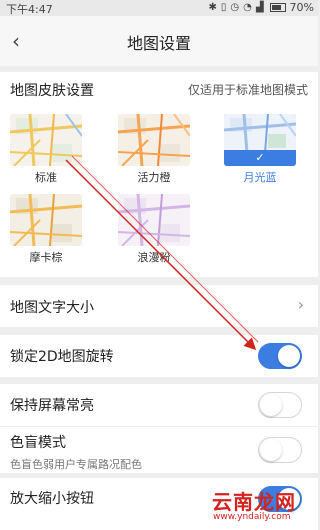  Describe the element at coordinates (252, 517) in the screenshot. I see `watermark-url: www.yndaily.com` at that location.